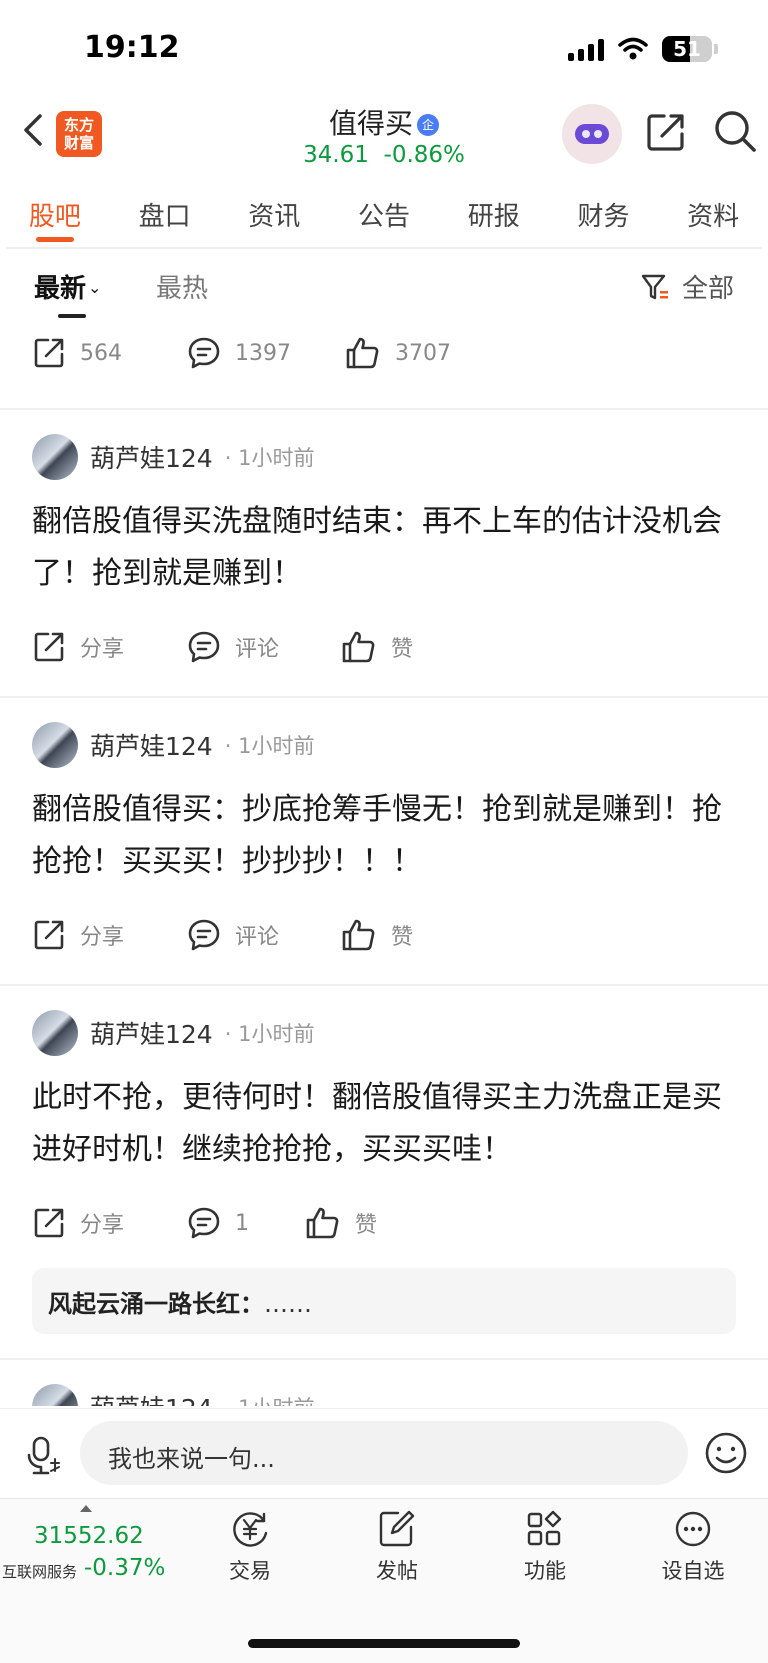 The image size is (768, 1663). I want to click on share-button: 564, so click(109, 353).